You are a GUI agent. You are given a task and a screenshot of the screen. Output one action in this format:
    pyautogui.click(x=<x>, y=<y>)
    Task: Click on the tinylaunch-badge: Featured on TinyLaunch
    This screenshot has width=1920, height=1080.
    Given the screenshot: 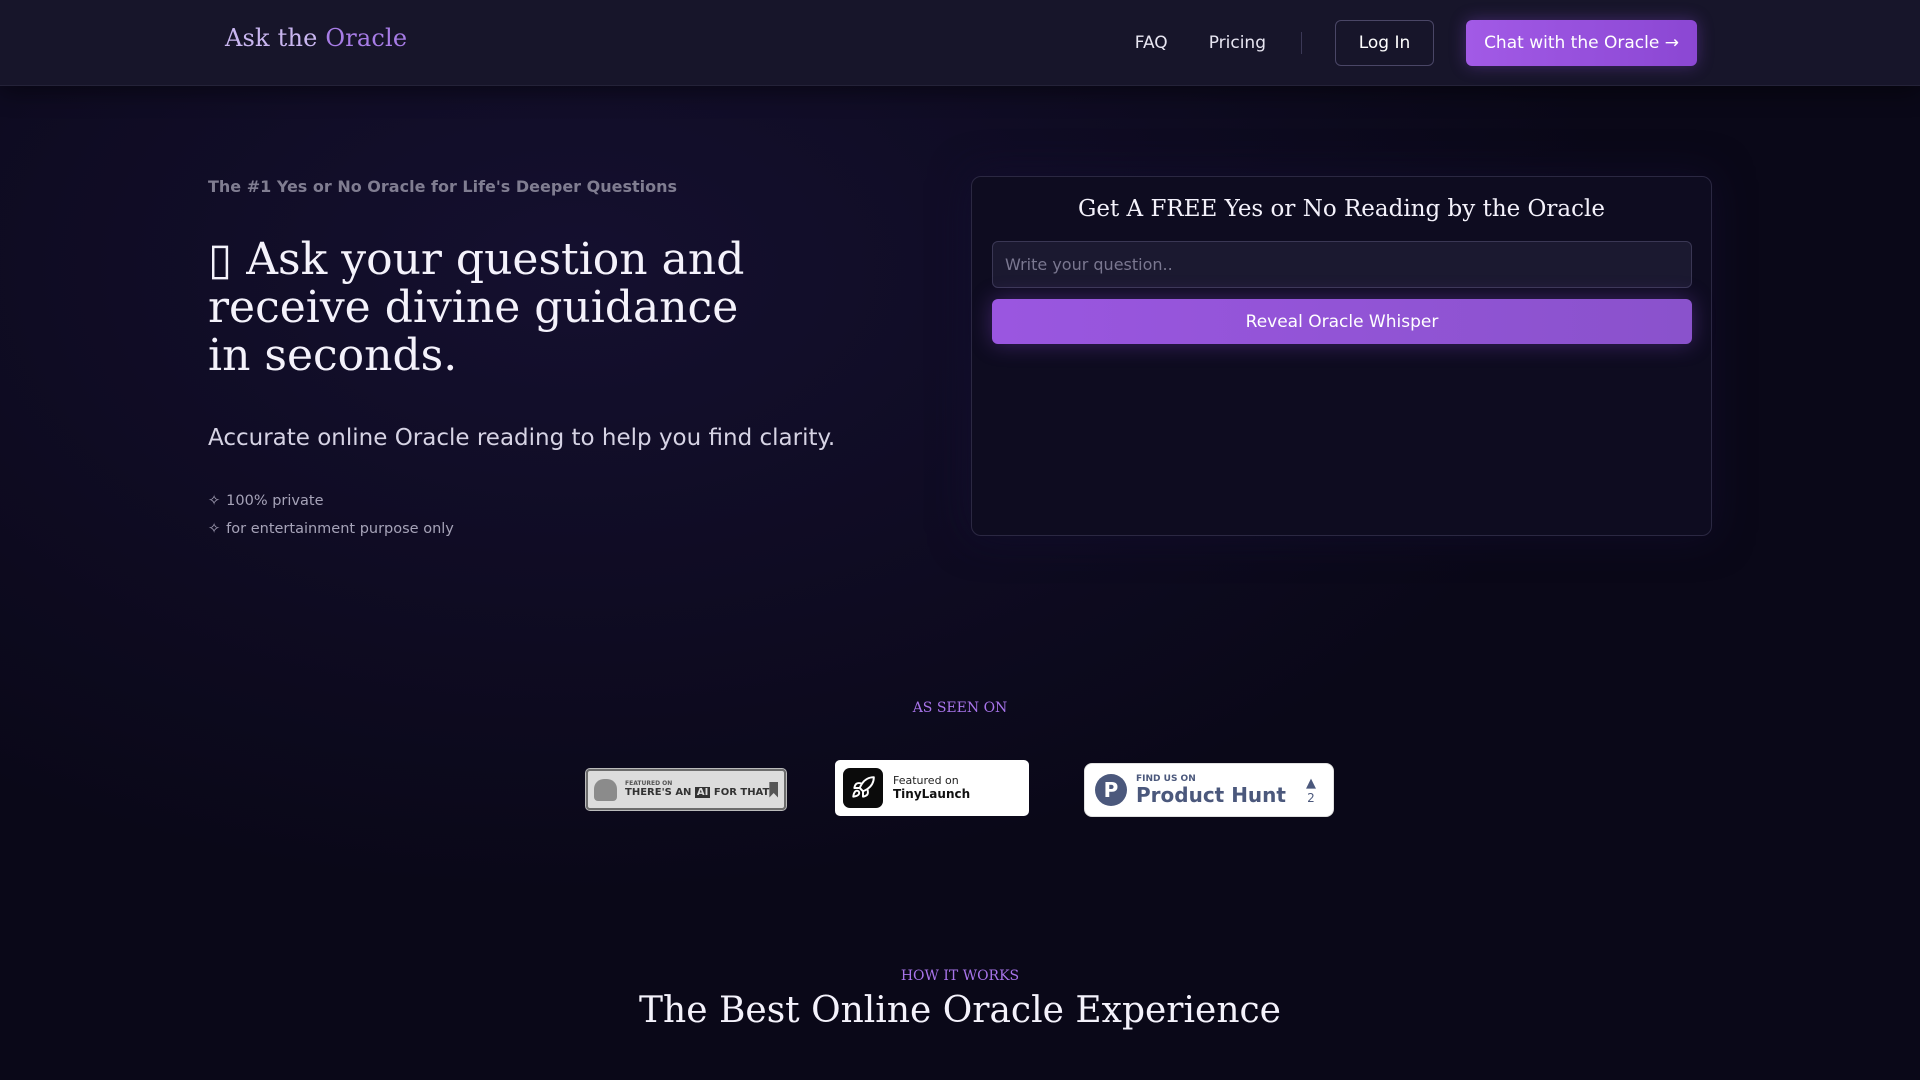 What is the action you would take?
    pyautogui.click(x=932, y=788)
    